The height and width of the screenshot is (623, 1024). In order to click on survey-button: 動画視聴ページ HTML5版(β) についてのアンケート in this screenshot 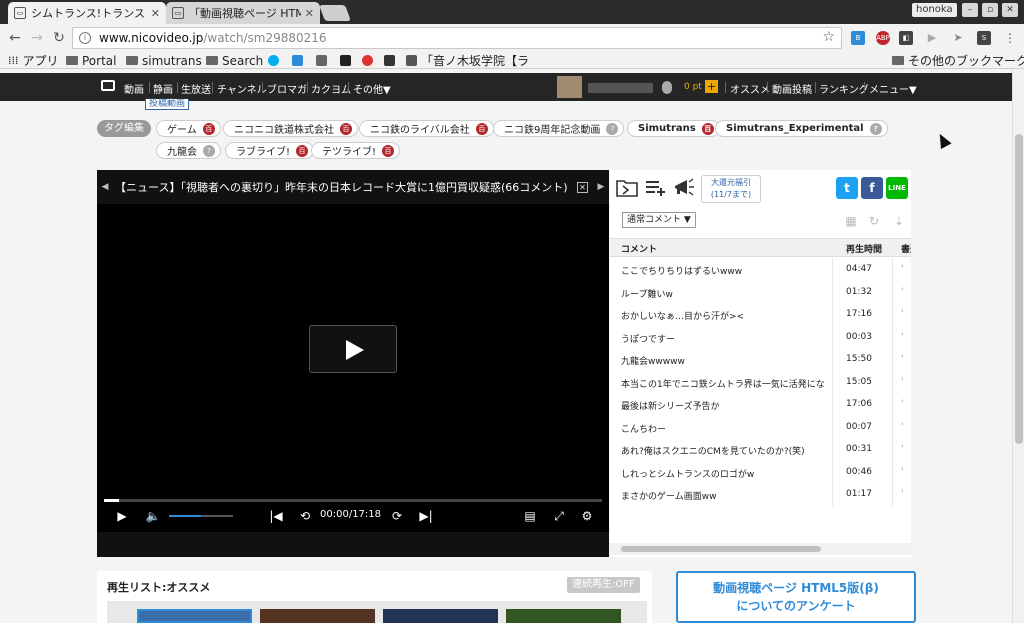, I will do `click(796, 597)`.